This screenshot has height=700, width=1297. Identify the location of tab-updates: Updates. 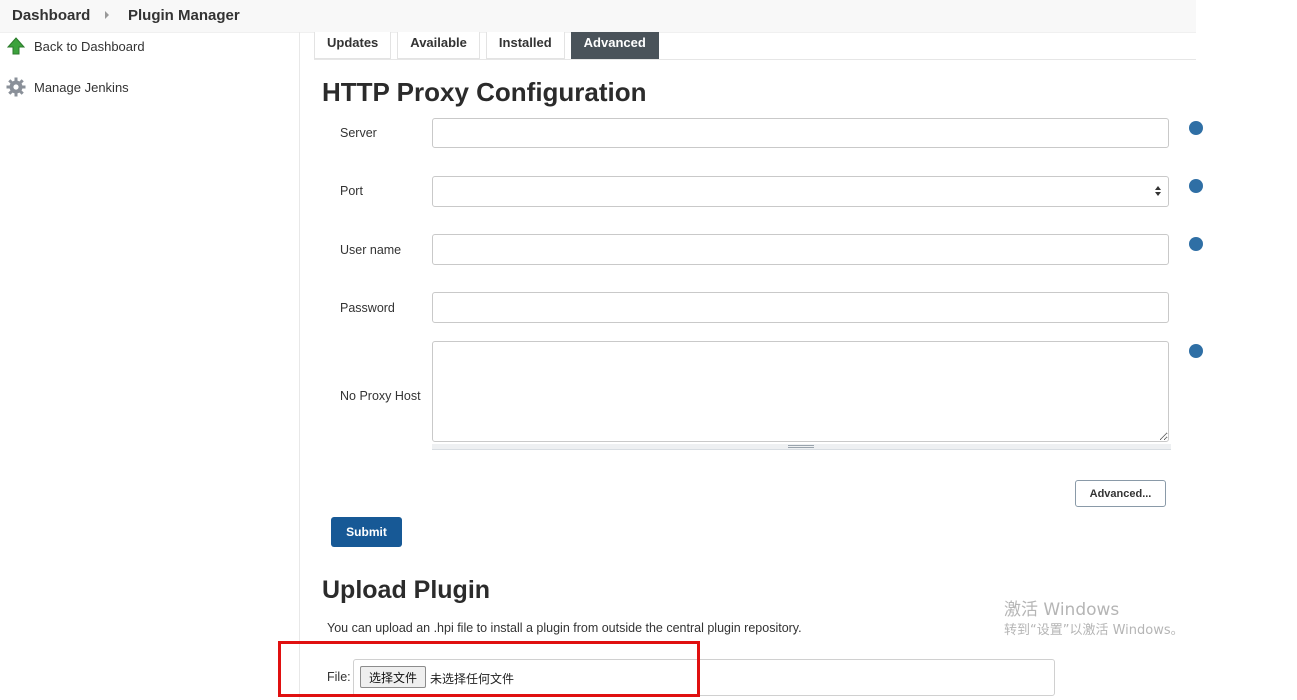
(353, 45).